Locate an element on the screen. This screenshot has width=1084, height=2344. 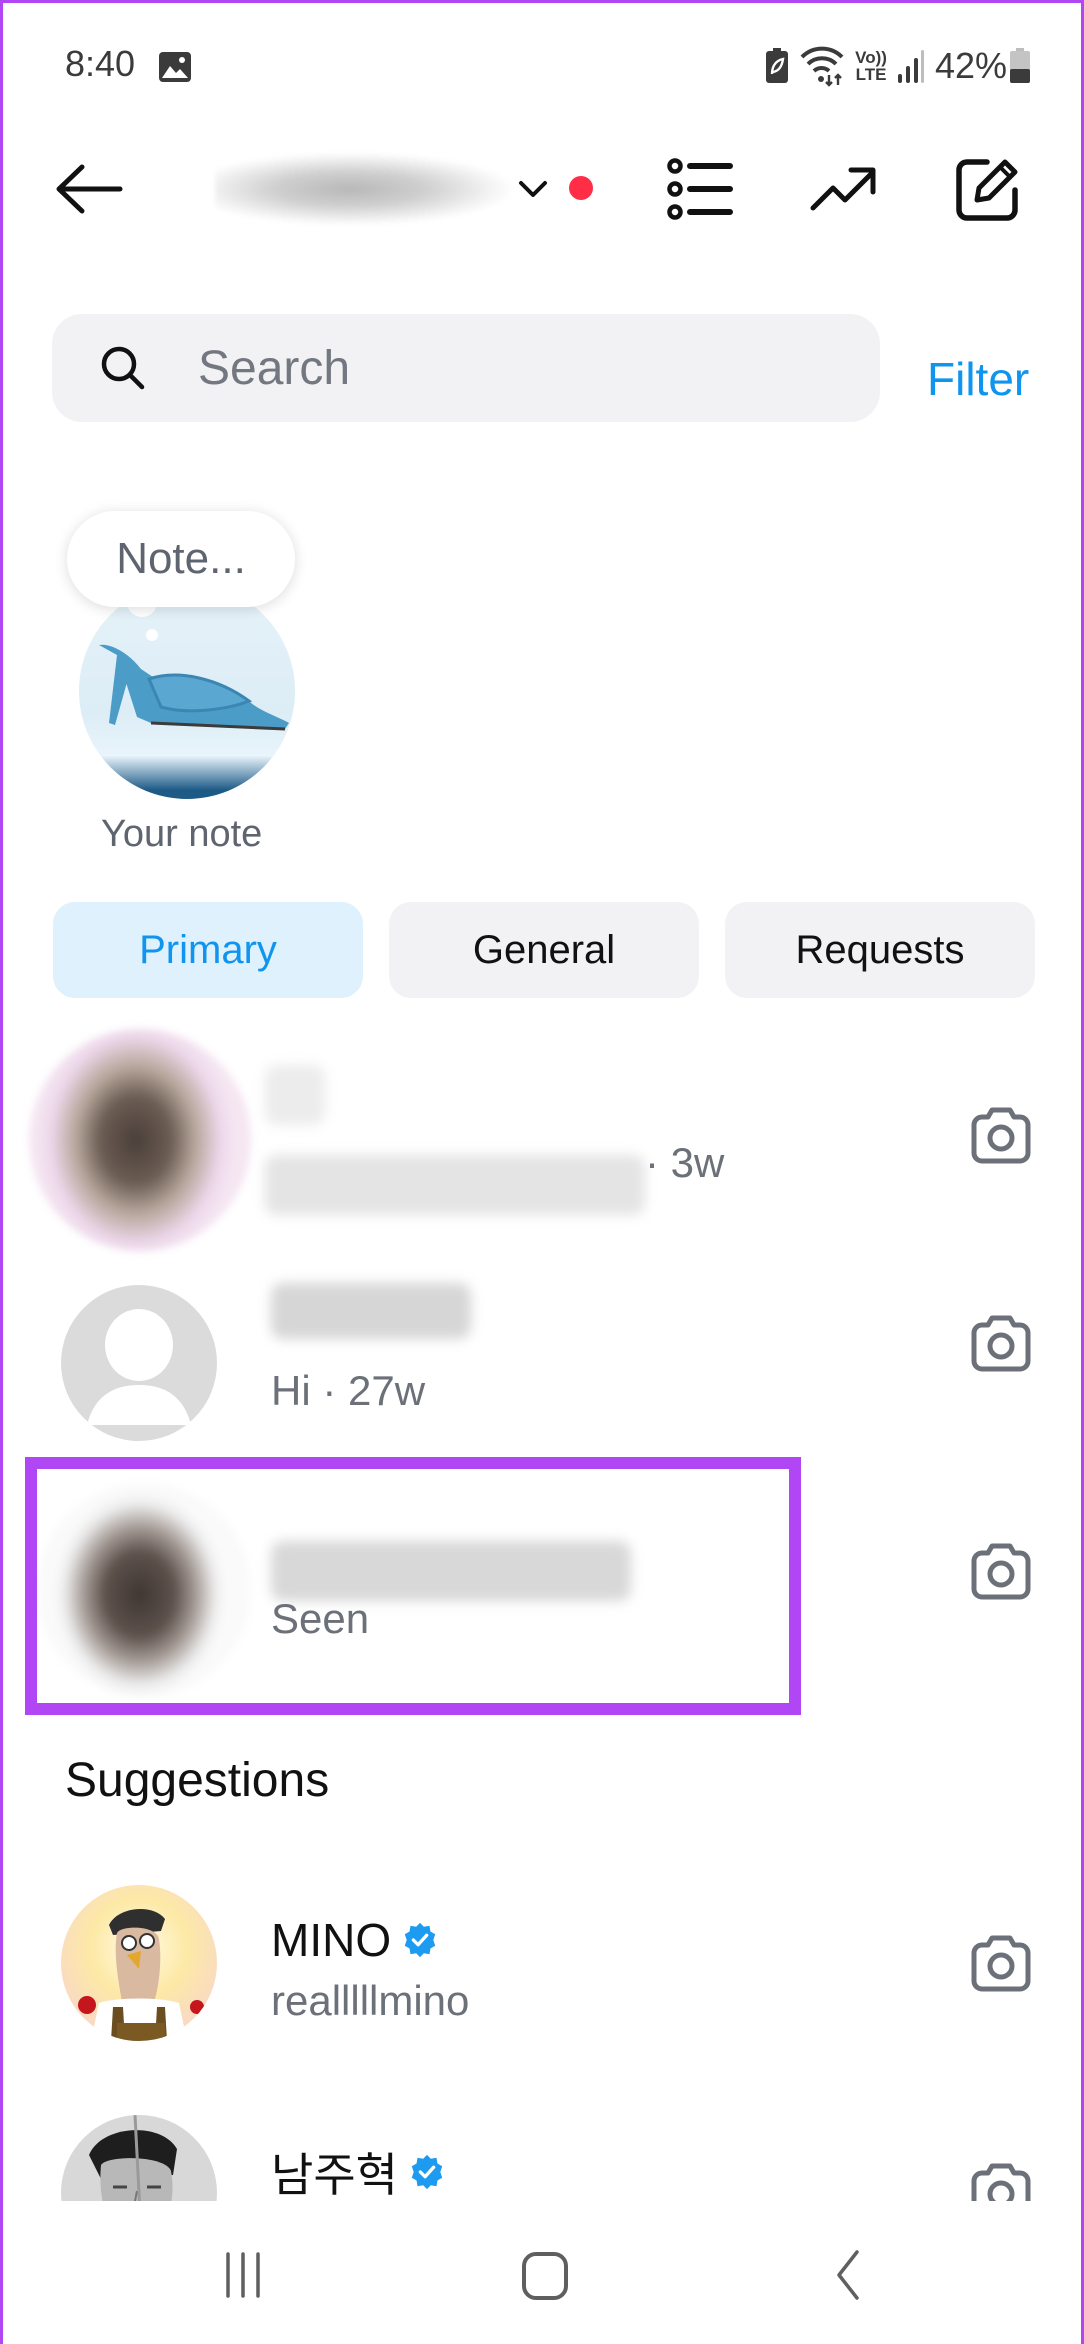
cartoon-avatar-image is located at coordinates (141, 1974).